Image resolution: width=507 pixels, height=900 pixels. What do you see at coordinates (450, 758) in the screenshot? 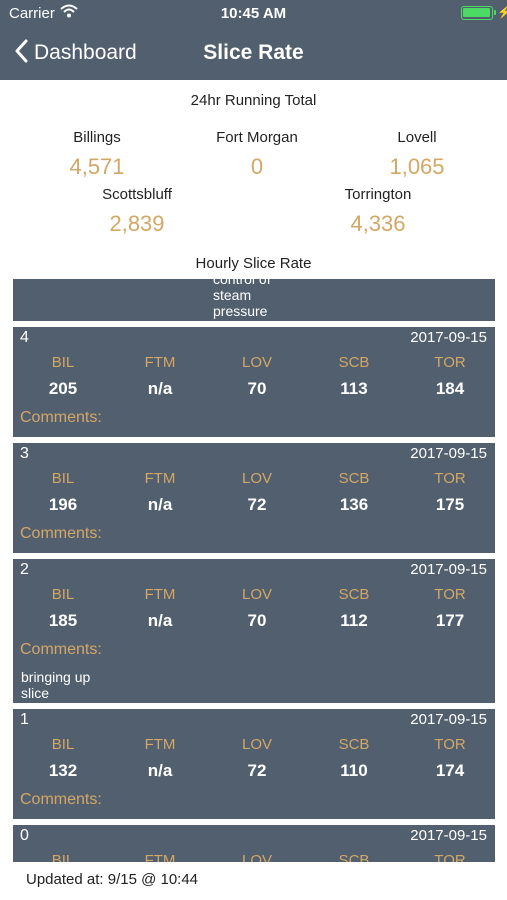
I see `rate-column: TOR 174` at bounding box center [450, 758].